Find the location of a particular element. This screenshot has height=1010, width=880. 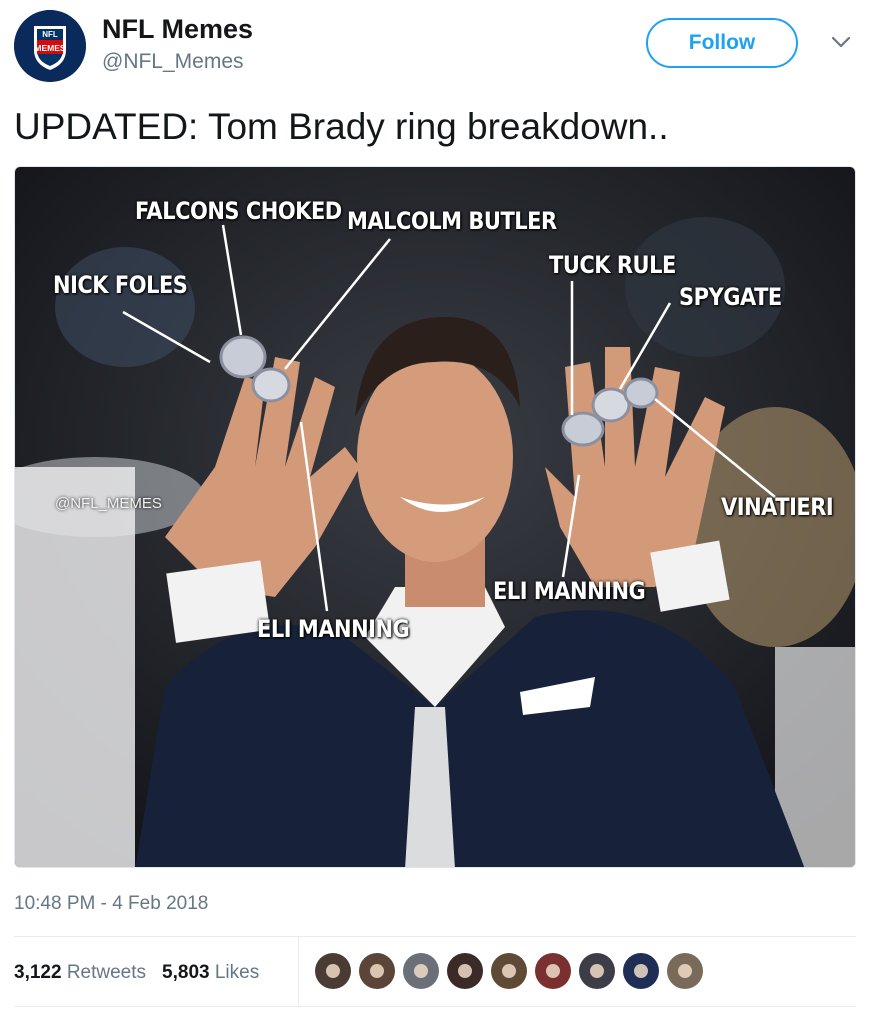

retweets-stat: 3,122 Retweets is located at coordinates (80, 973).